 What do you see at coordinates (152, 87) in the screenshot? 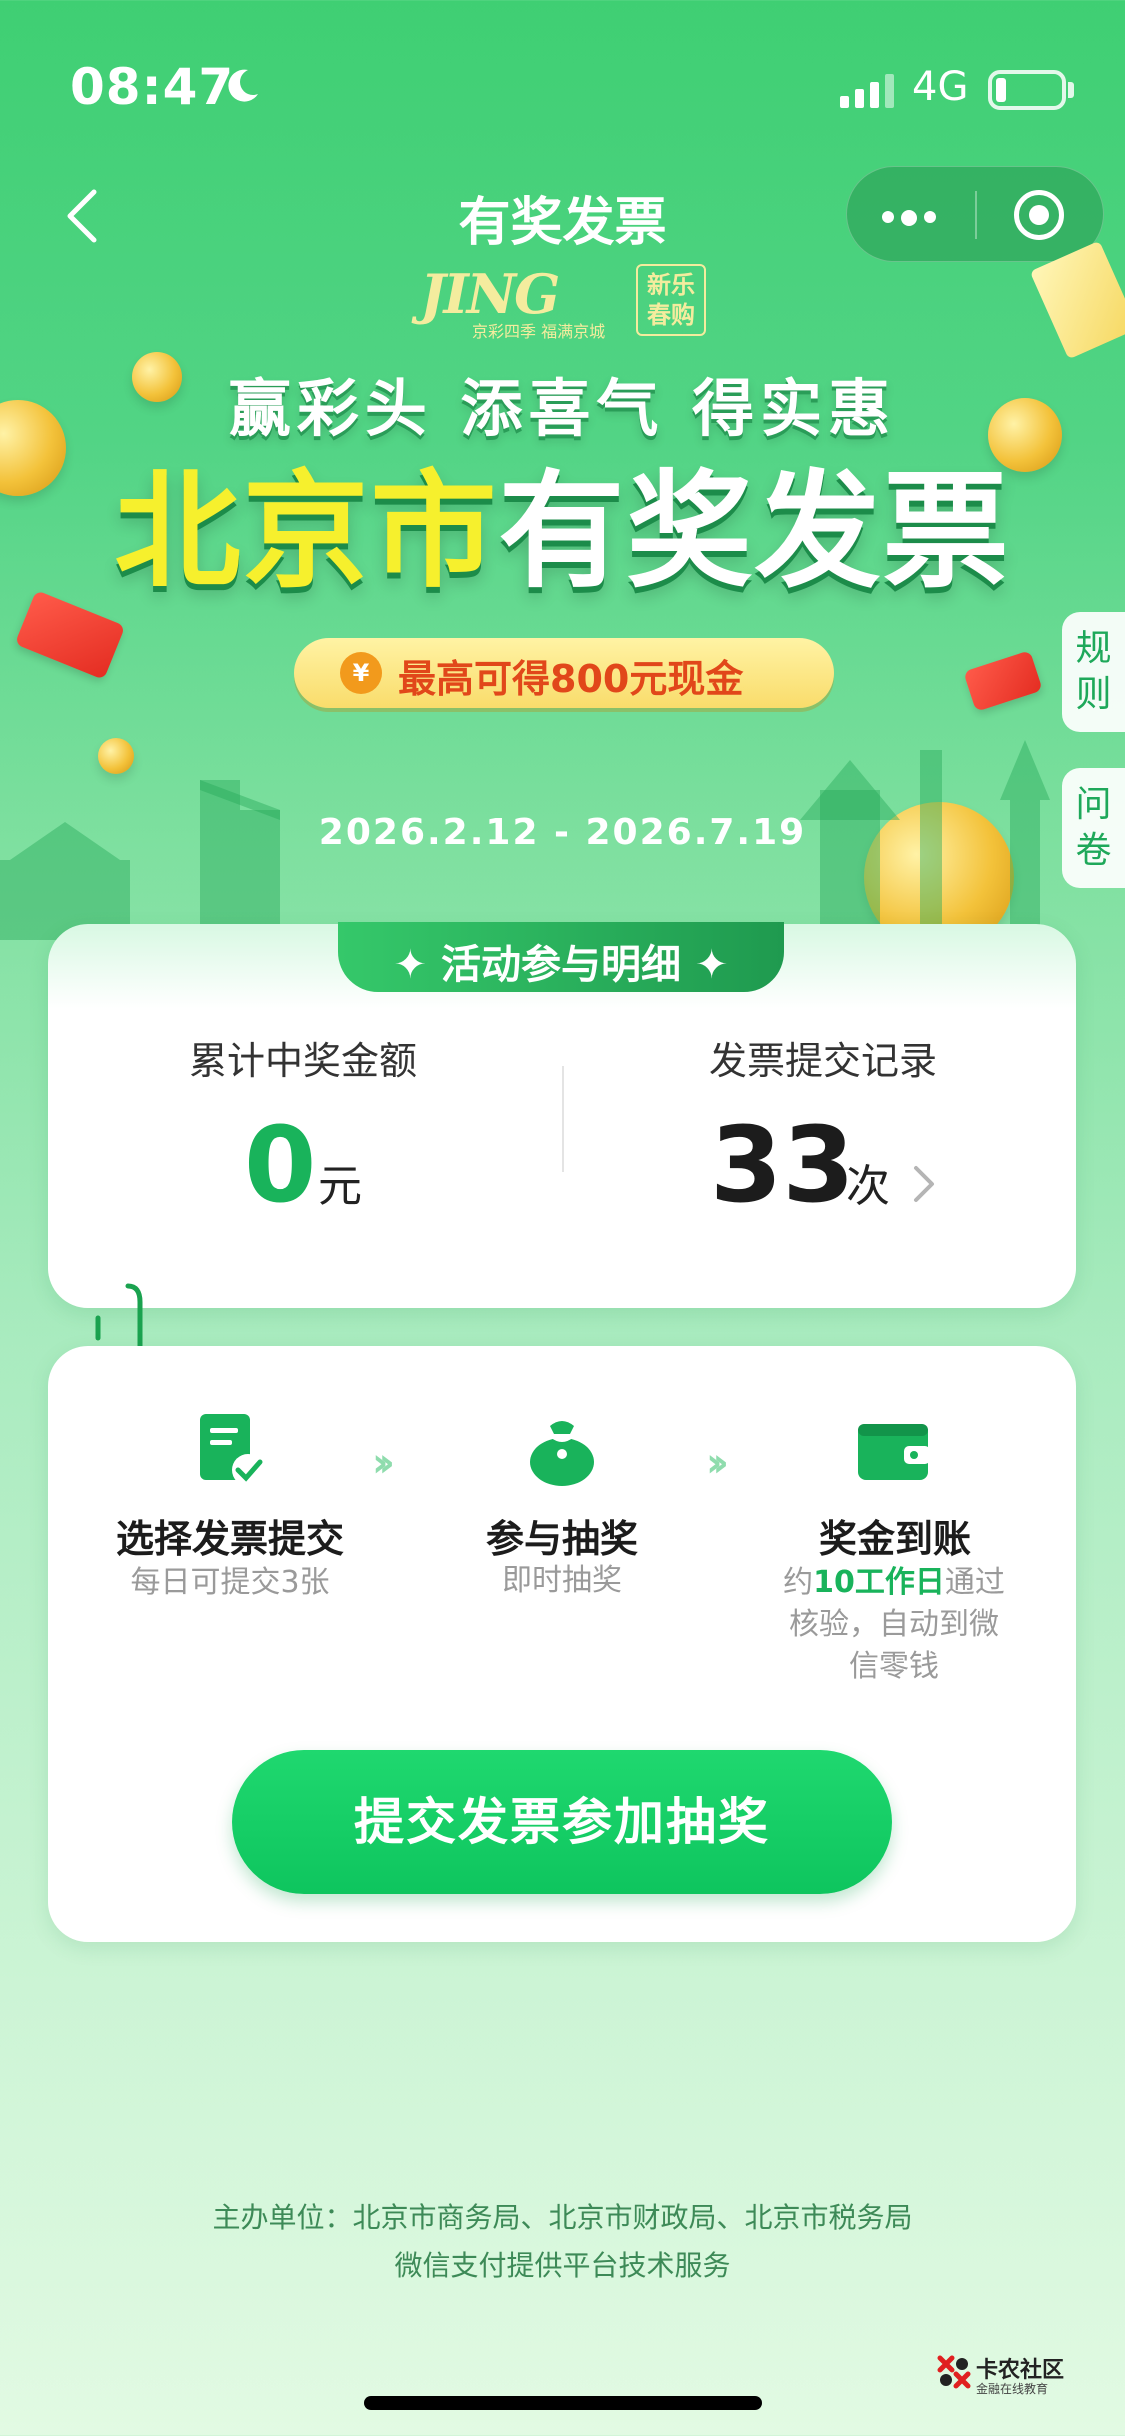
I see `status-time: 08:47` at bounding box center [152, 87].